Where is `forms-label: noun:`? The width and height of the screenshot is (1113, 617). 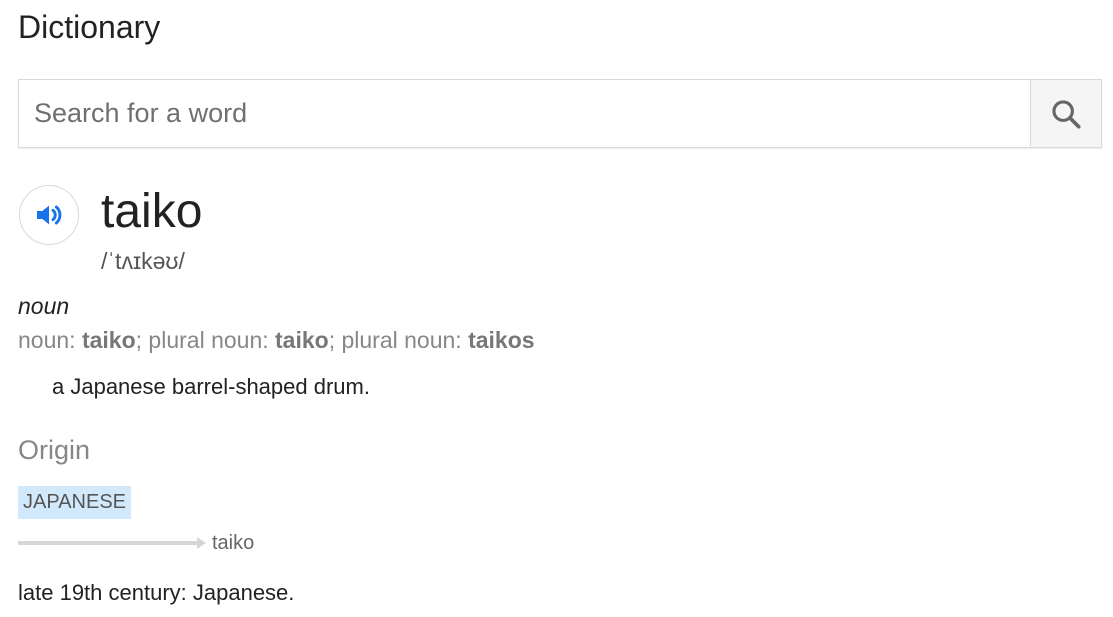 forms-label: noun: is located at coordinates (50, 340).